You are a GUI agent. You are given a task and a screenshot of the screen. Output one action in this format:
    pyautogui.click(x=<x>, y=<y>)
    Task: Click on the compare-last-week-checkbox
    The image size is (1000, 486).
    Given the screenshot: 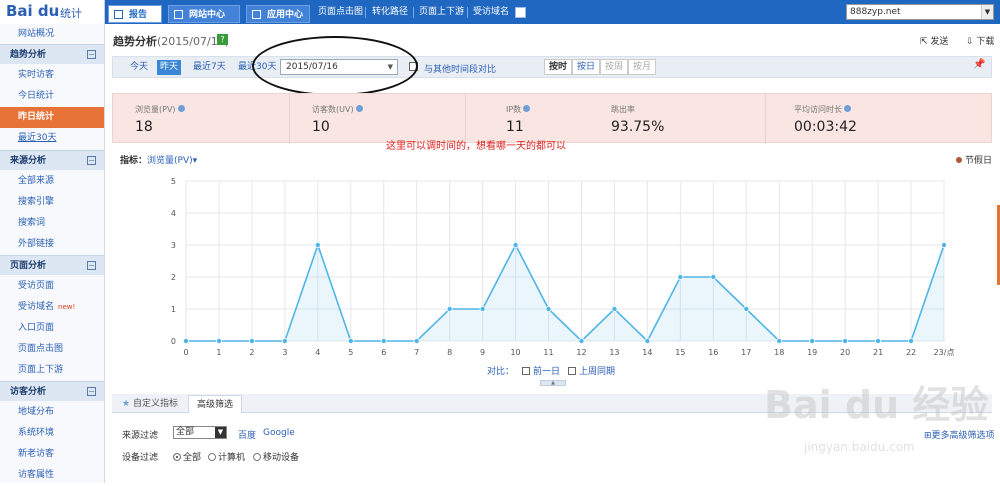 What is the action you would take?
    pyautogui.click(x=572, y=371)
    